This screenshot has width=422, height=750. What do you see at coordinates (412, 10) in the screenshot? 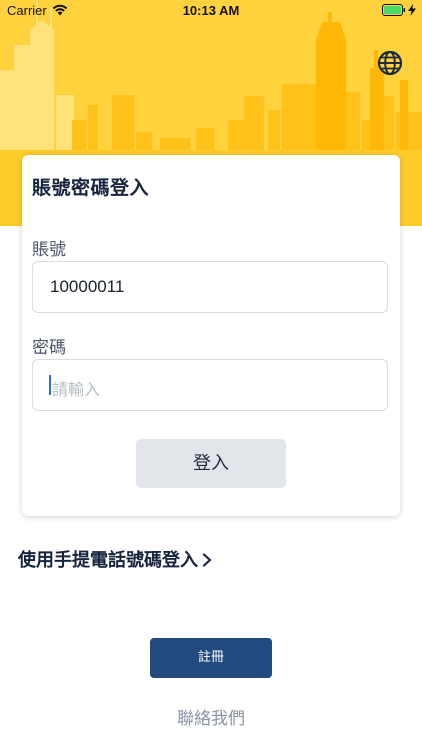
I see `charging-bolt-icon` at bounding box center [412, 10].